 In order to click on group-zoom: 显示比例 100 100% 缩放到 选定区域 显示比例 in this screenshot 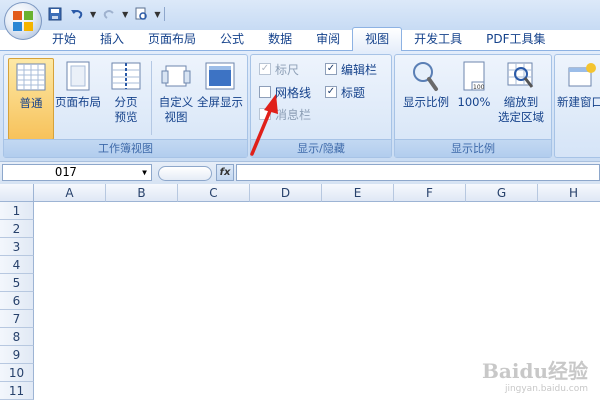, I will do `click(473, 106)`.